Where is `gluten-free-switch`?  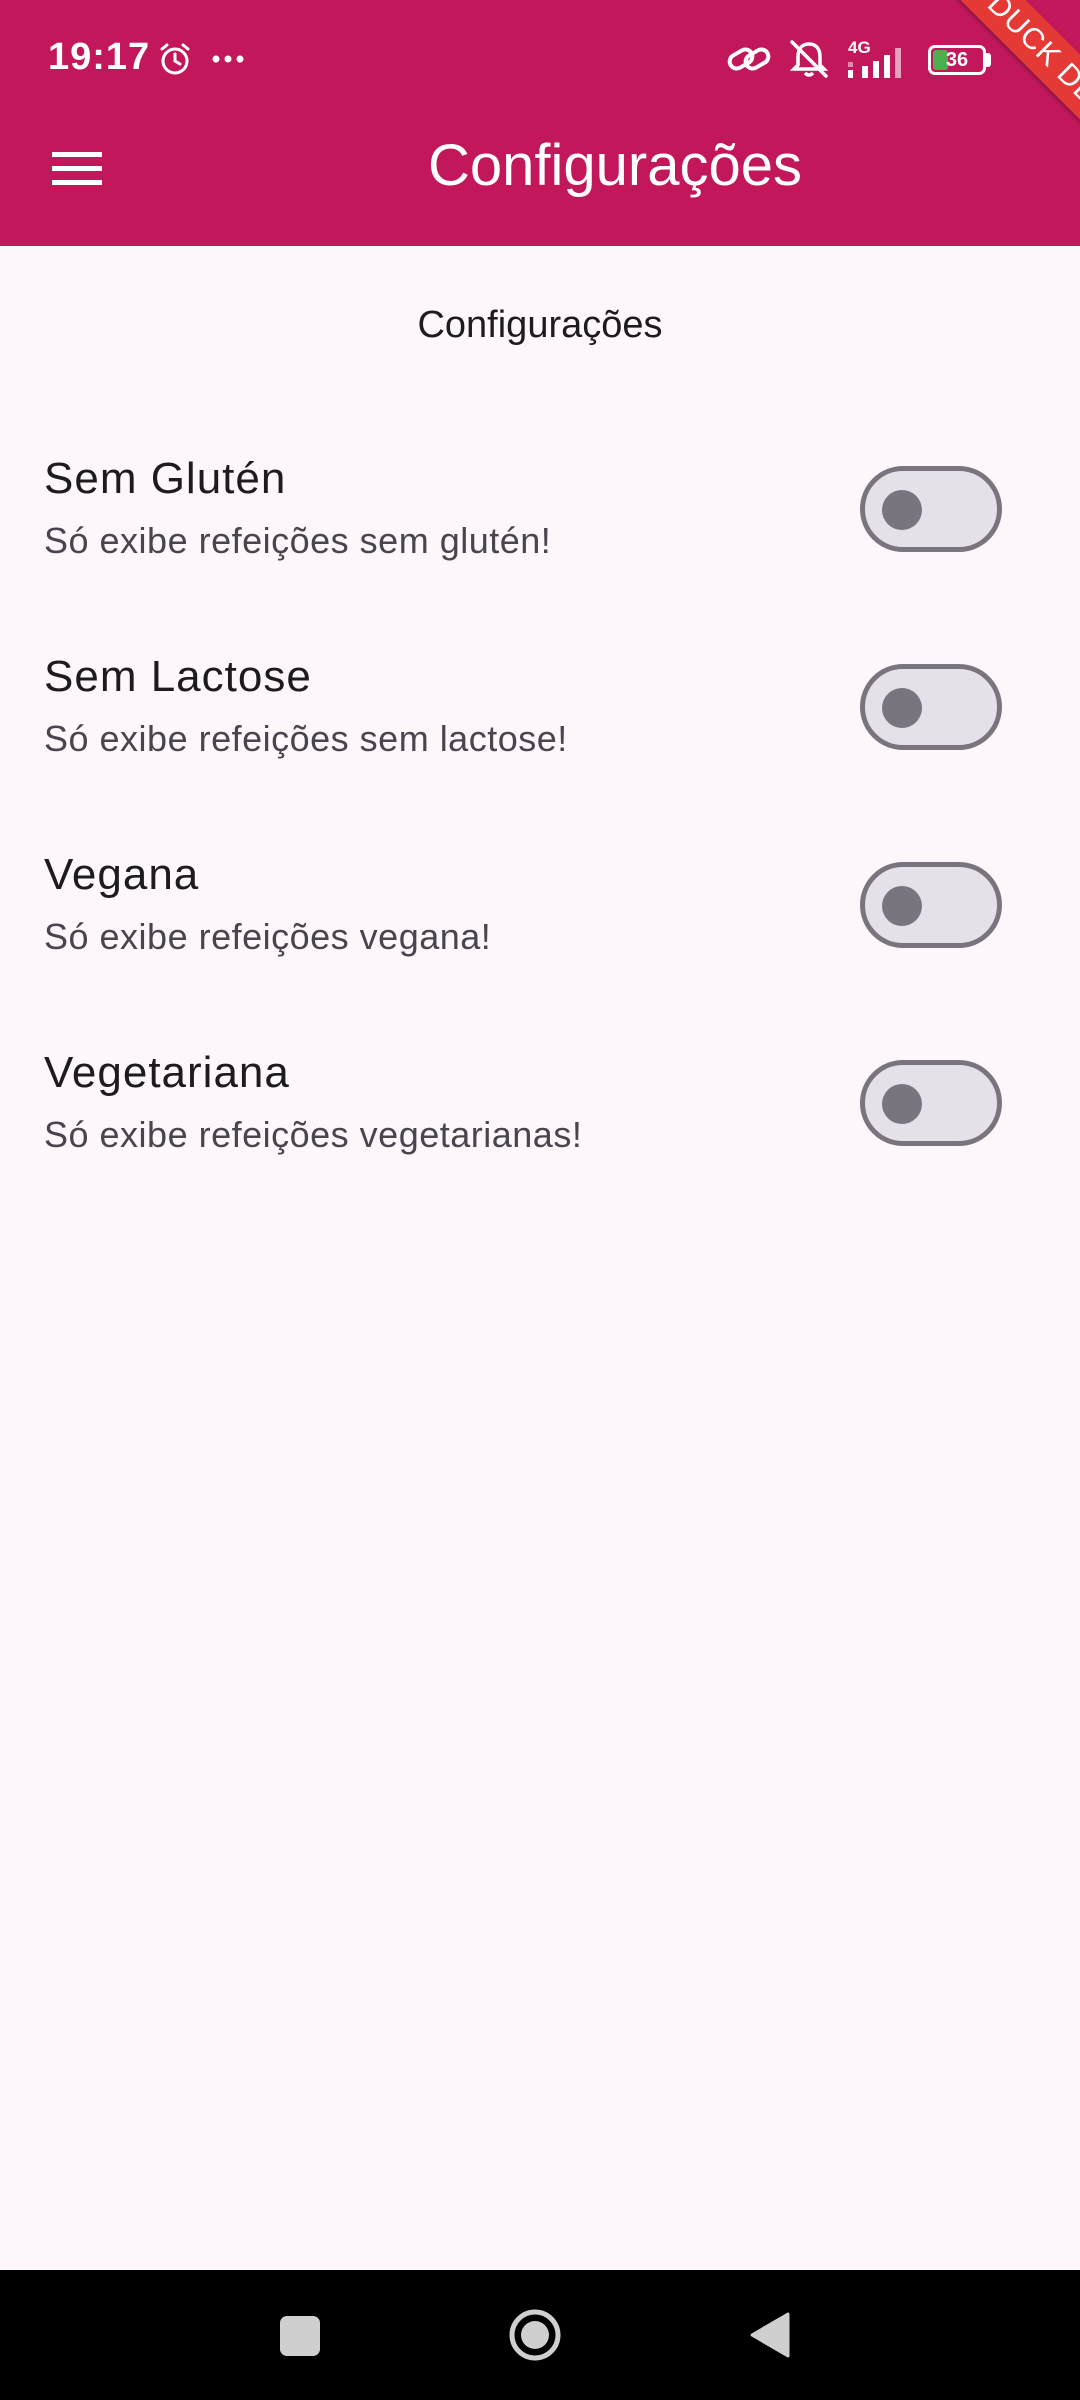
gluten-free-switch is located at coordinates (931, 509).